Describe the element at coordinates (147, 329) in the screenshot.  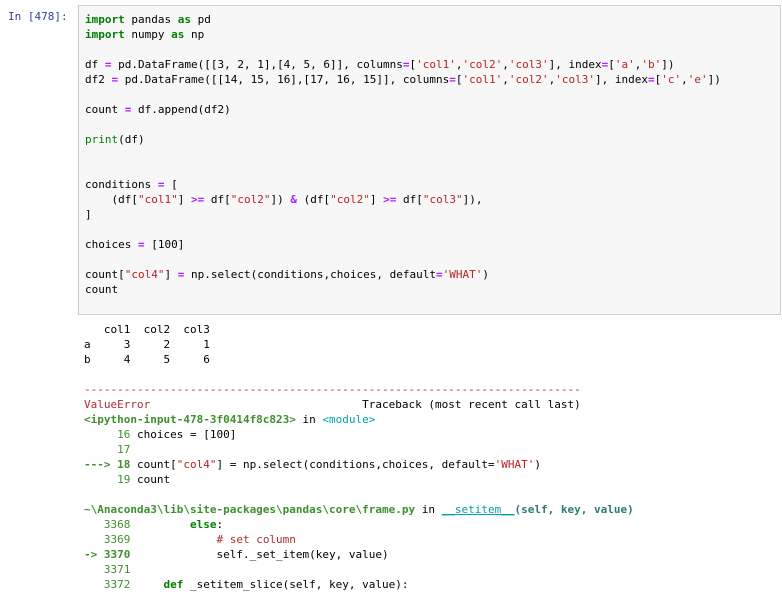
I see `code-token: col1 col2 col3` at that location.